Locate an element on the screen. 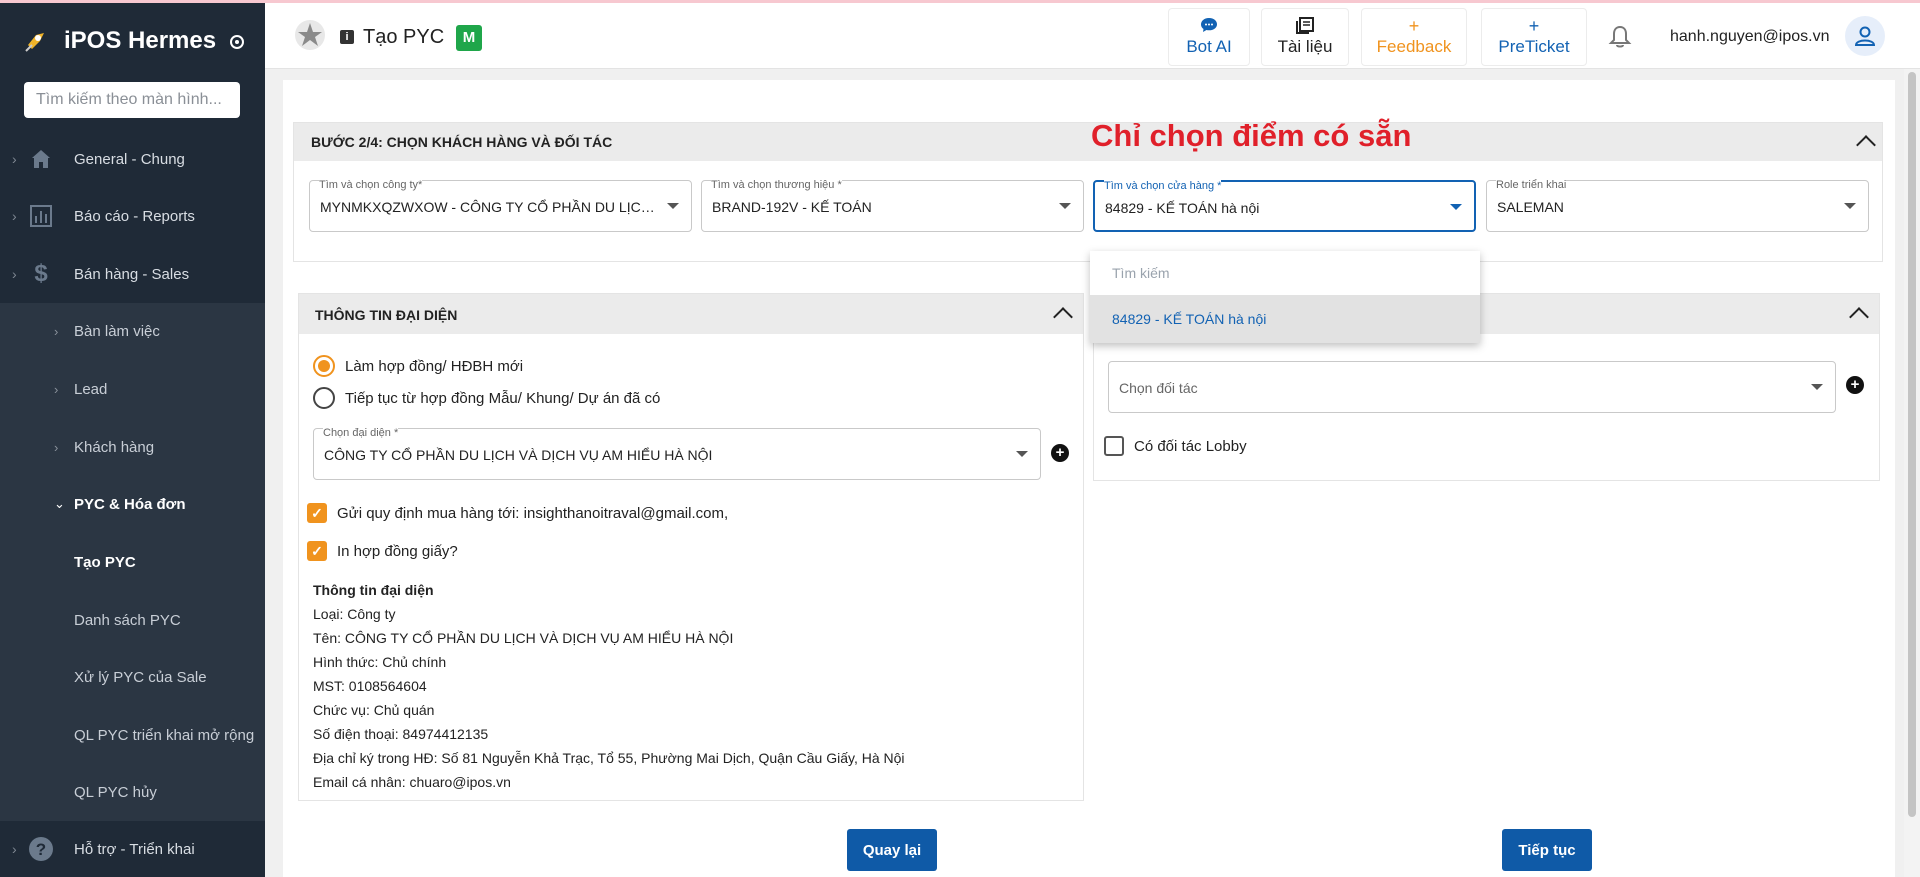 The height and width of the screenshot is (877, 1920). page-scrollbar is located at coordinates (1912, 473).